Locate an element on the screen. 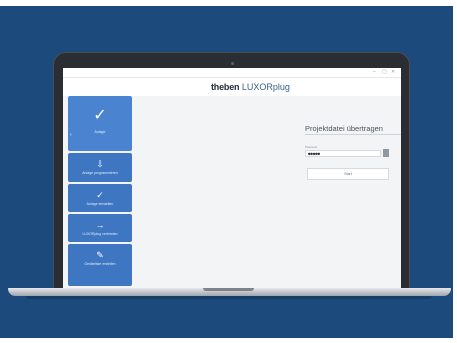 This screenshot has height=343, width=457. step-anlage-programmieren: ⇩ Anlage programmieren is located at coordinates (100, 167).